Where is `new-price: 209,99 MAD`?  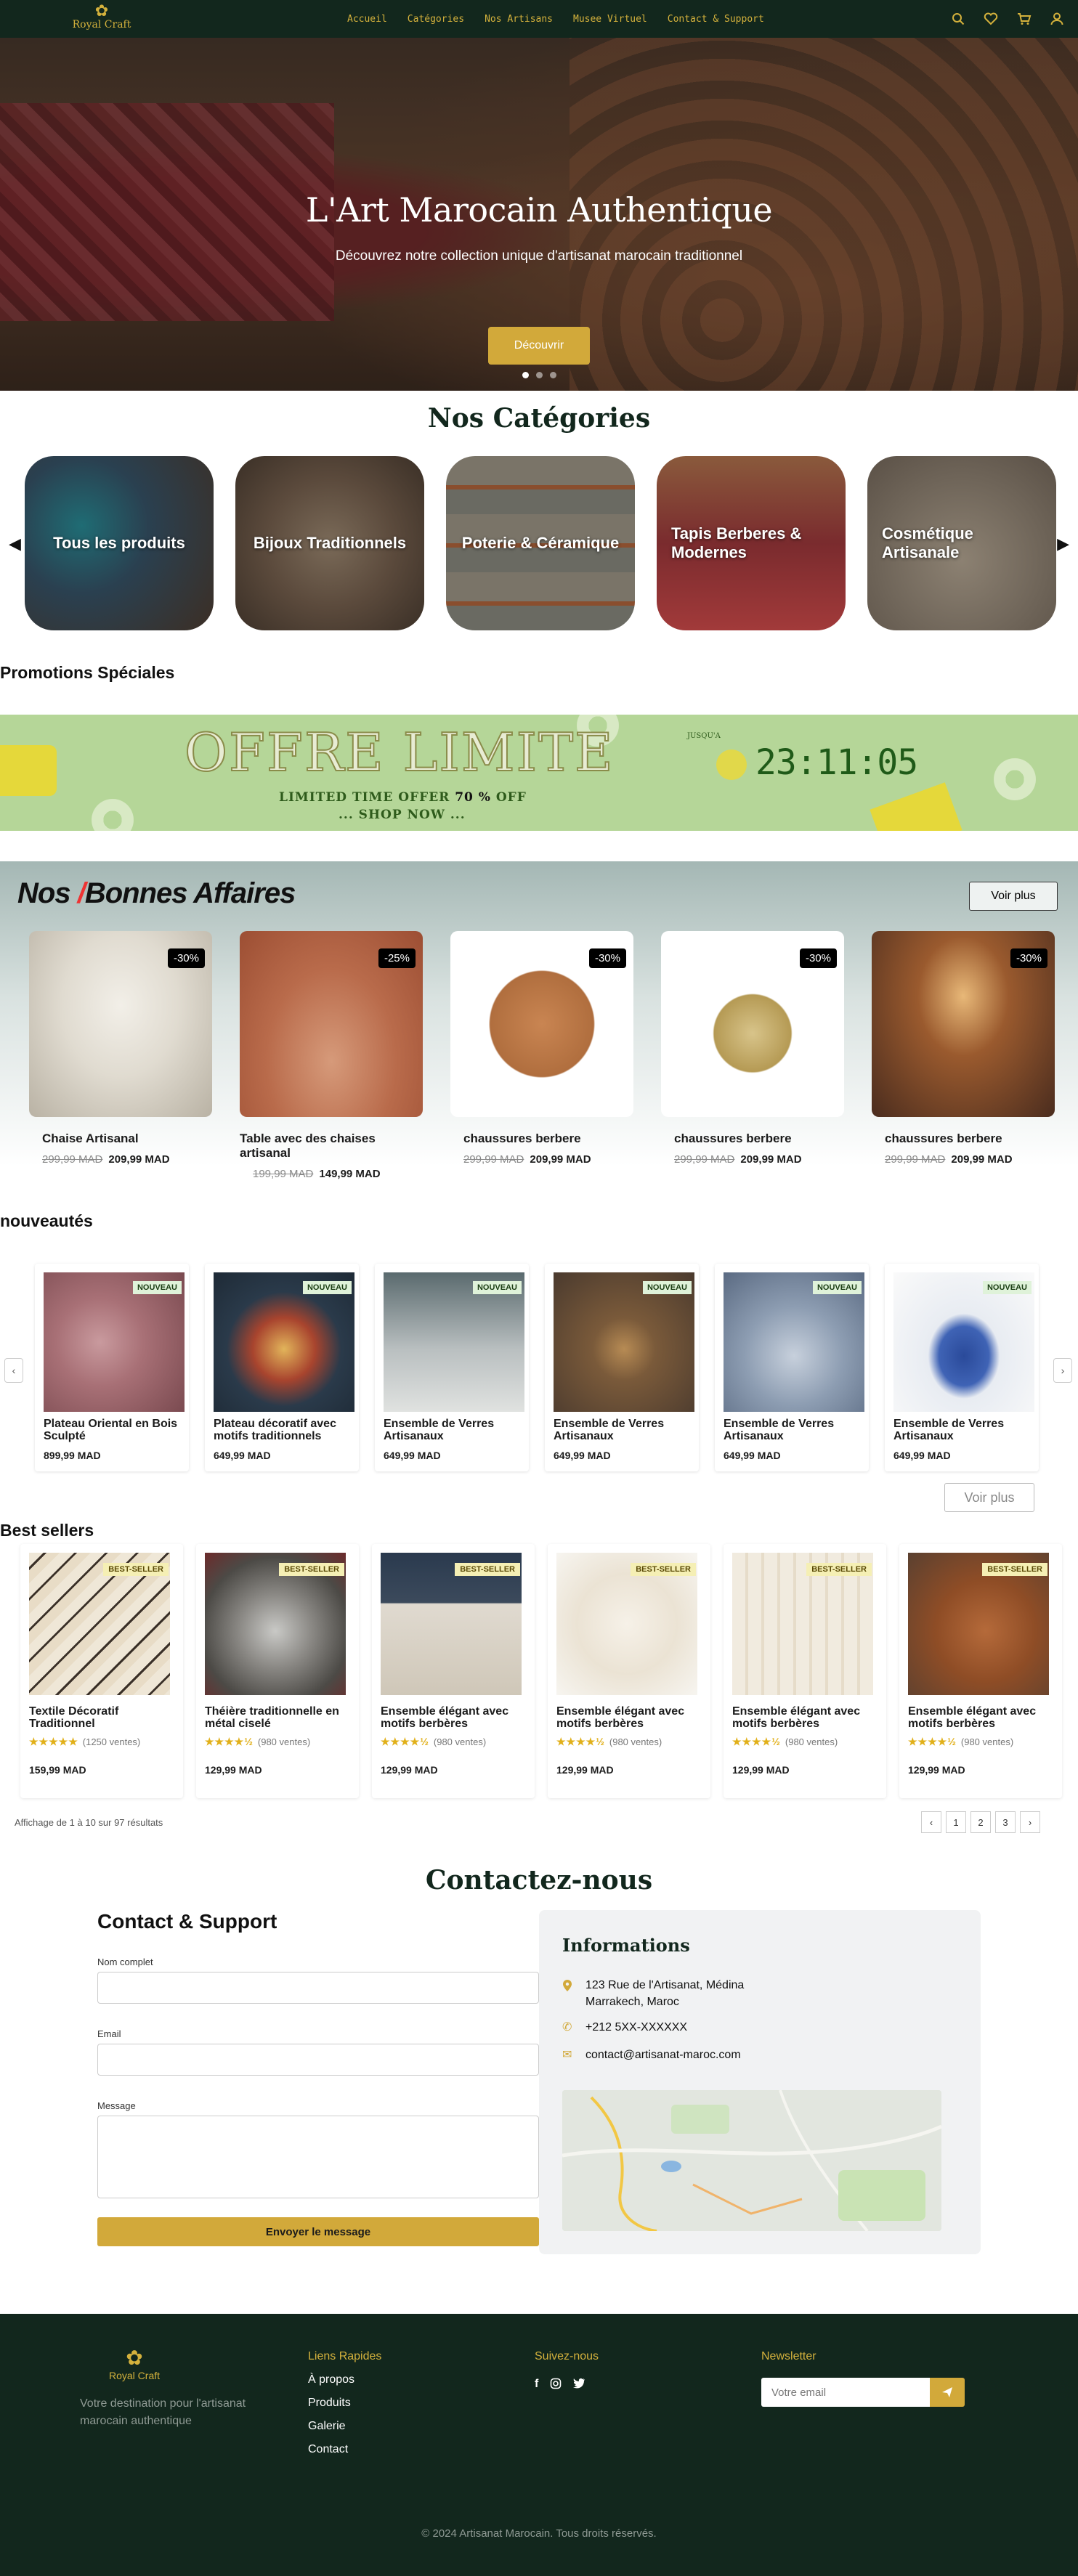
new-price: 209,99 MAD is located at coordinates (560, 1160).